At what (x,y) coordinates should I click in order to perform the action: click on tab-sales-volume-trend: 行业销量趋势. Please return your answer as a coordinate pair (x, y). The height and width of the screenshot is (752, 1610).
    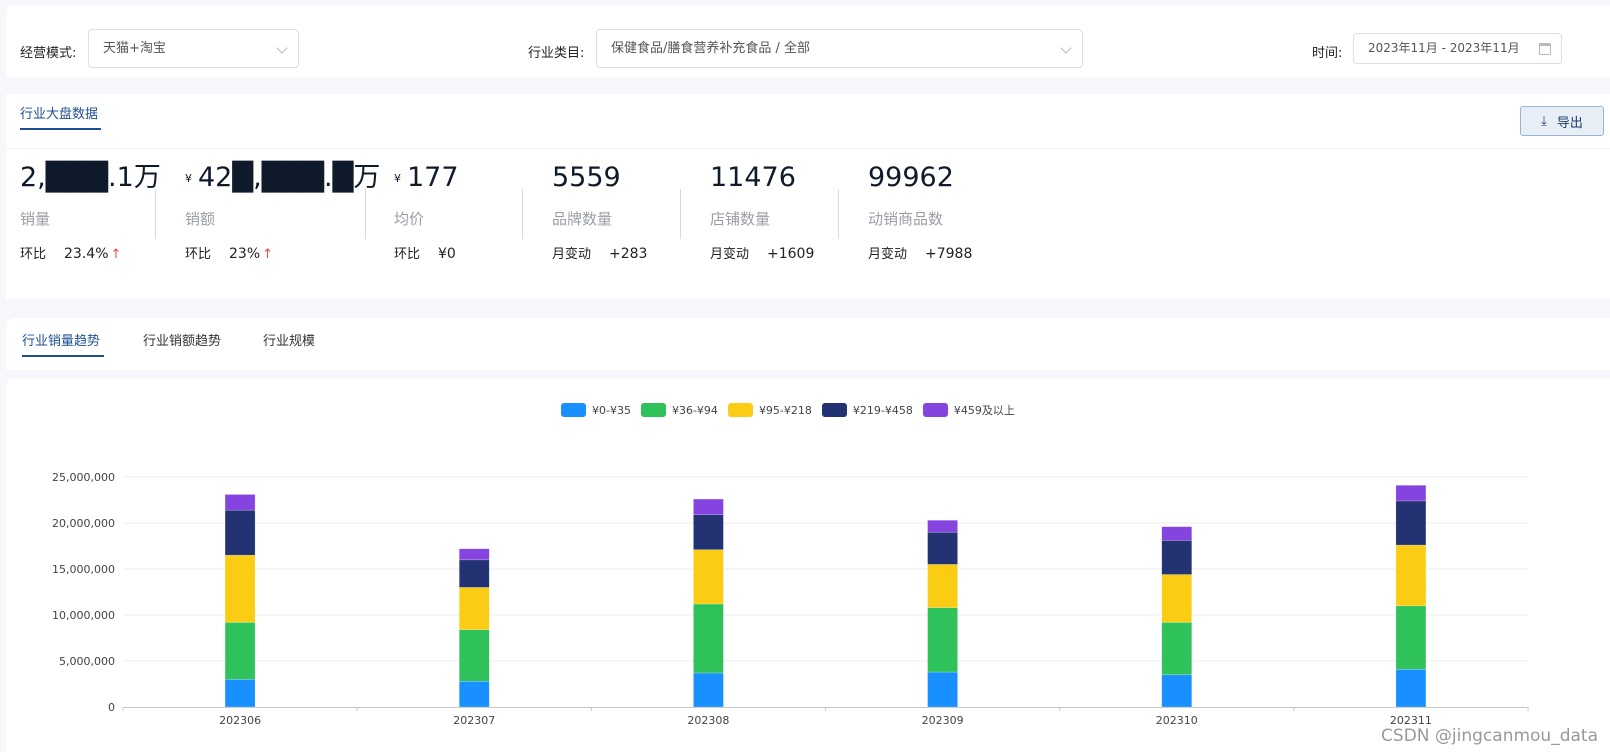
    Looking at the image, I should click on (61, 339).